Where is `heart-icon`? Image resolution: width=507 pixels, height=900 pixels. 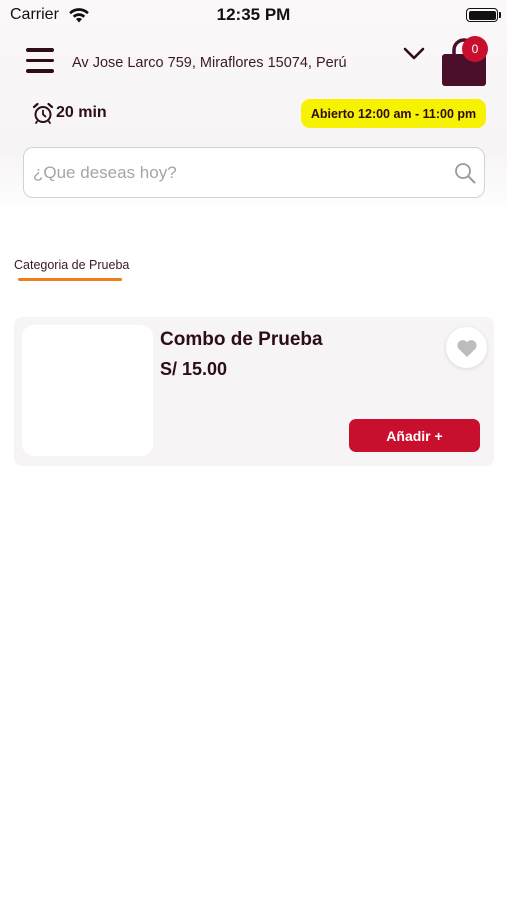 heart-icon is located at coordinates (466, 348).